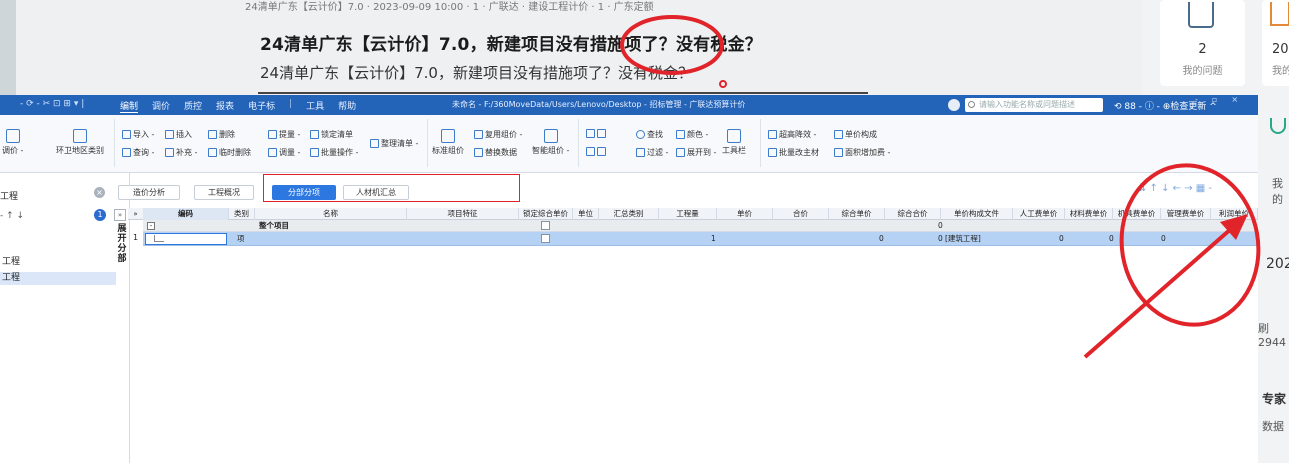 The image size is (1289, 463). I want to click on close-button: ×, so click(1234, 99).